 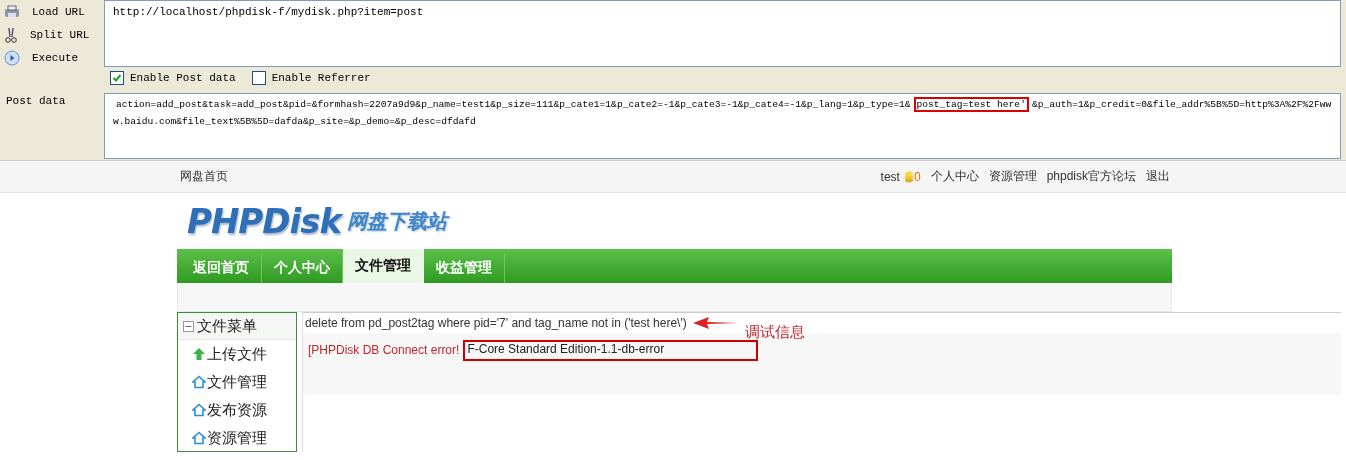 I want to click on post-data-label: Post data, so click(x=36, y=101).